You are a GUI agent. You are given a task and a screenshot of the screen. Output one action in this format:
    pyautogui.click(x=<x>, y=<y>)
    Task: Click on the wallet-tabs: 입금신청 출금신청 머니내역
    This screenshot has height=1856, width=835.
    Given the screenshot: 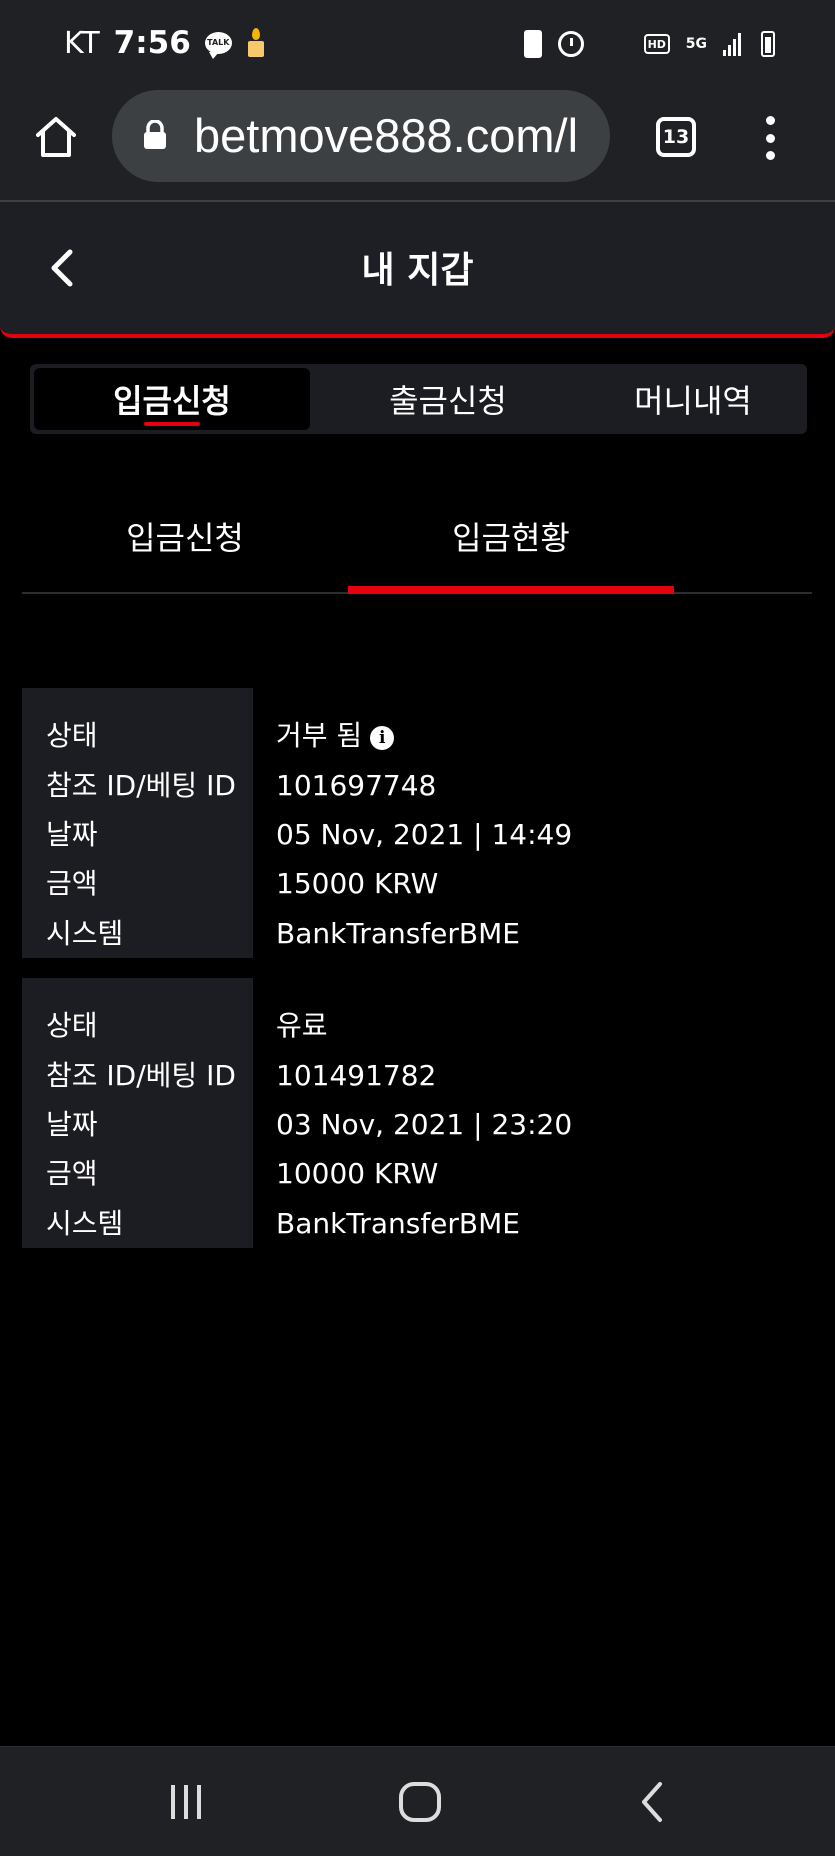 What is the action you would take?
    pyautogui.click(x=418, y=399)
    